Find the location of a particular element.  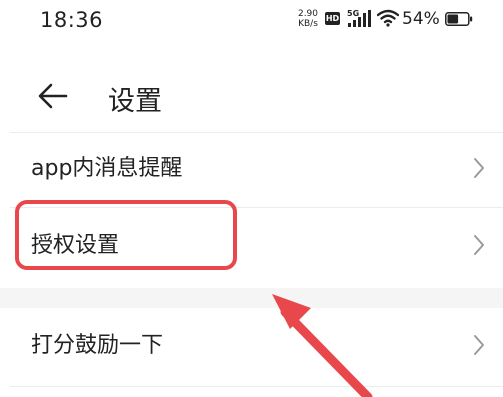

network-speed-value: 2.90 is located at coordinates (308, 14).